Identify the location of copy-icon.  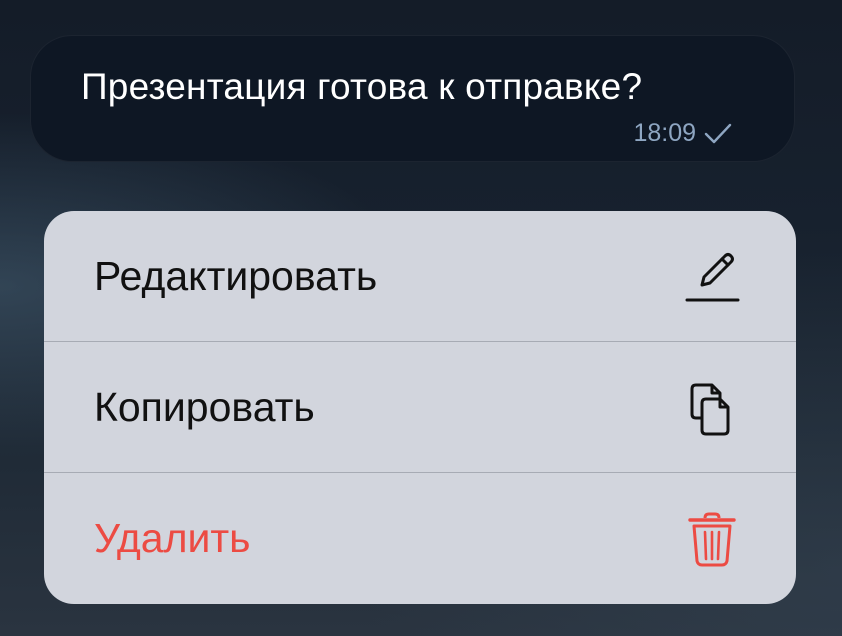
(710, 409).